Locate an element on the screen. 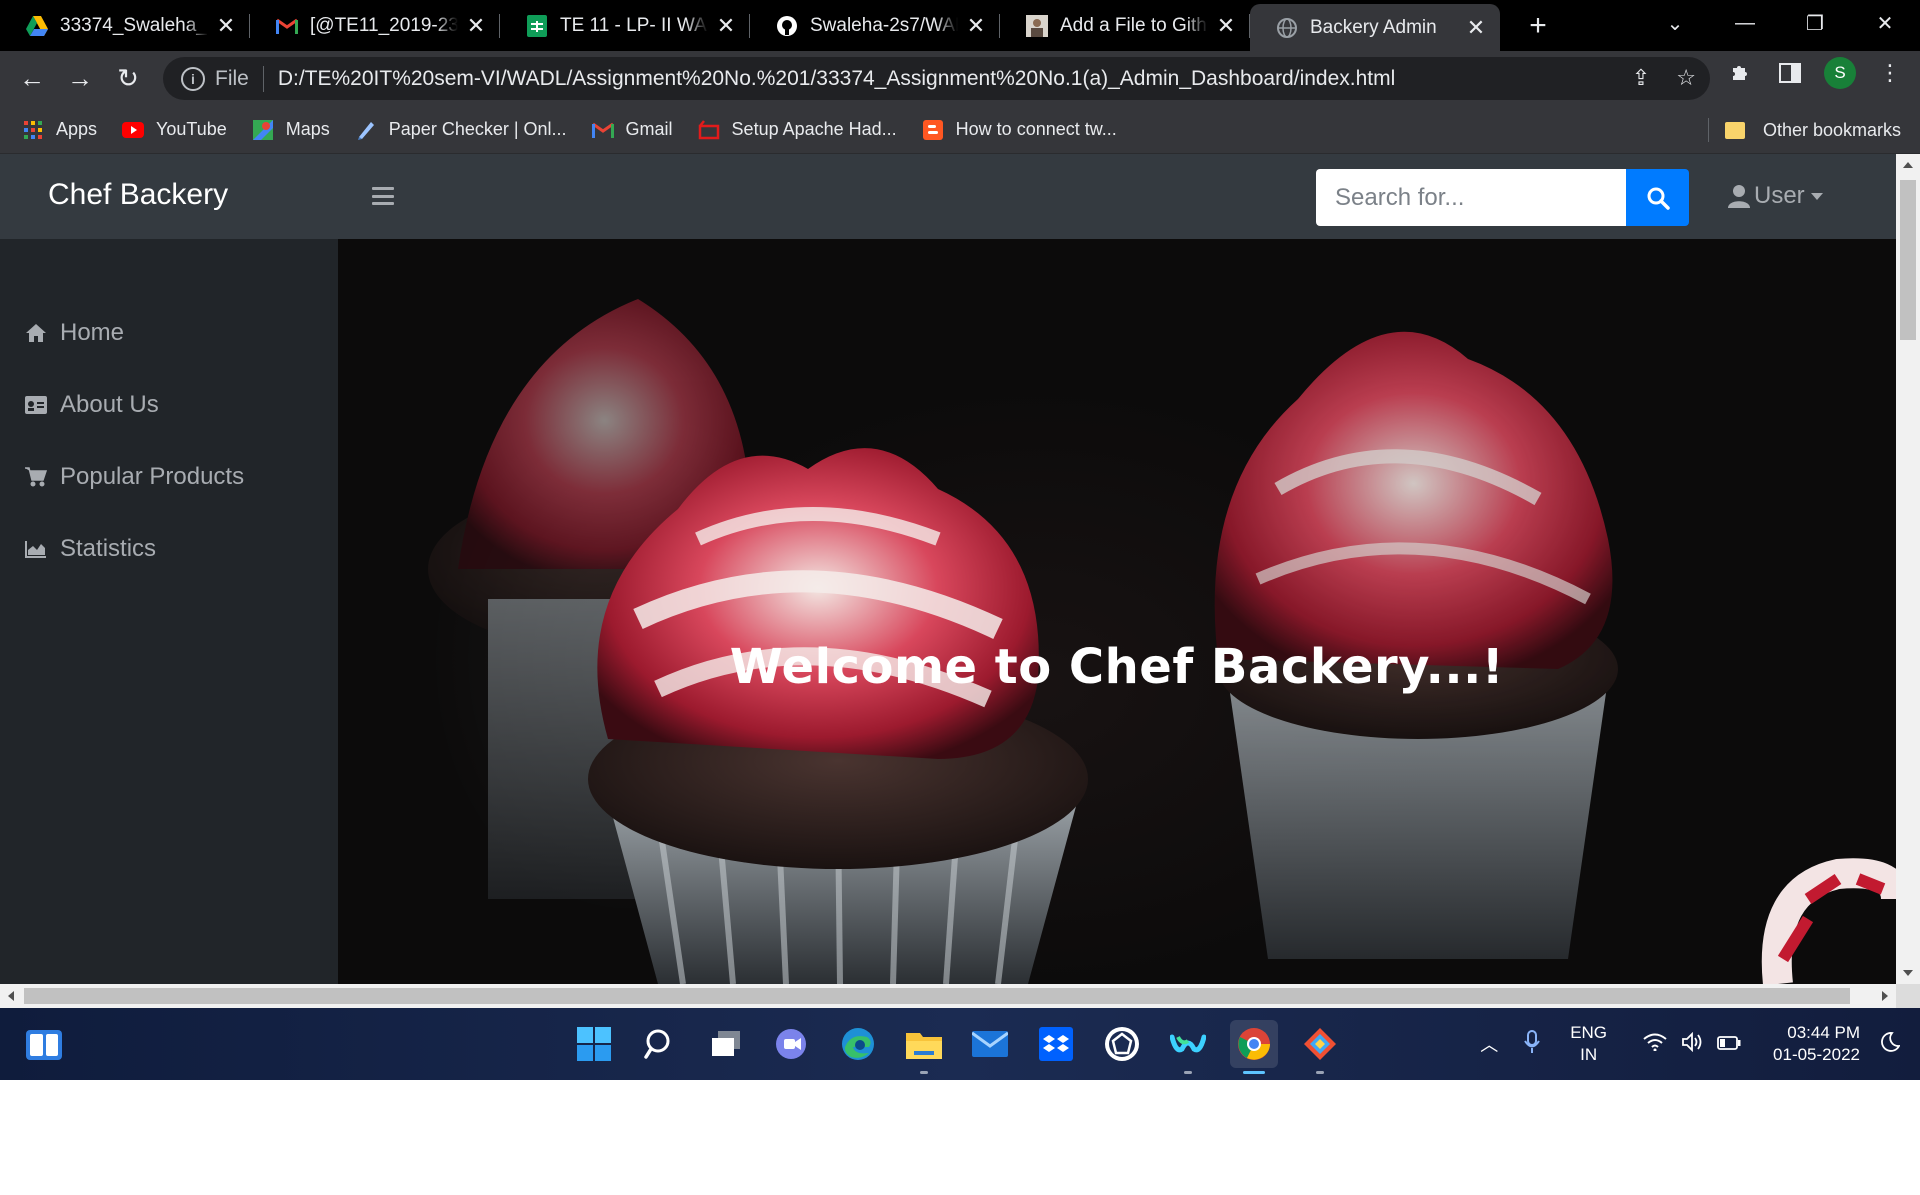 This screenshot has width=1920, height=1195. bookmark-youtube: YouTube is located at coordinates (174, 130).